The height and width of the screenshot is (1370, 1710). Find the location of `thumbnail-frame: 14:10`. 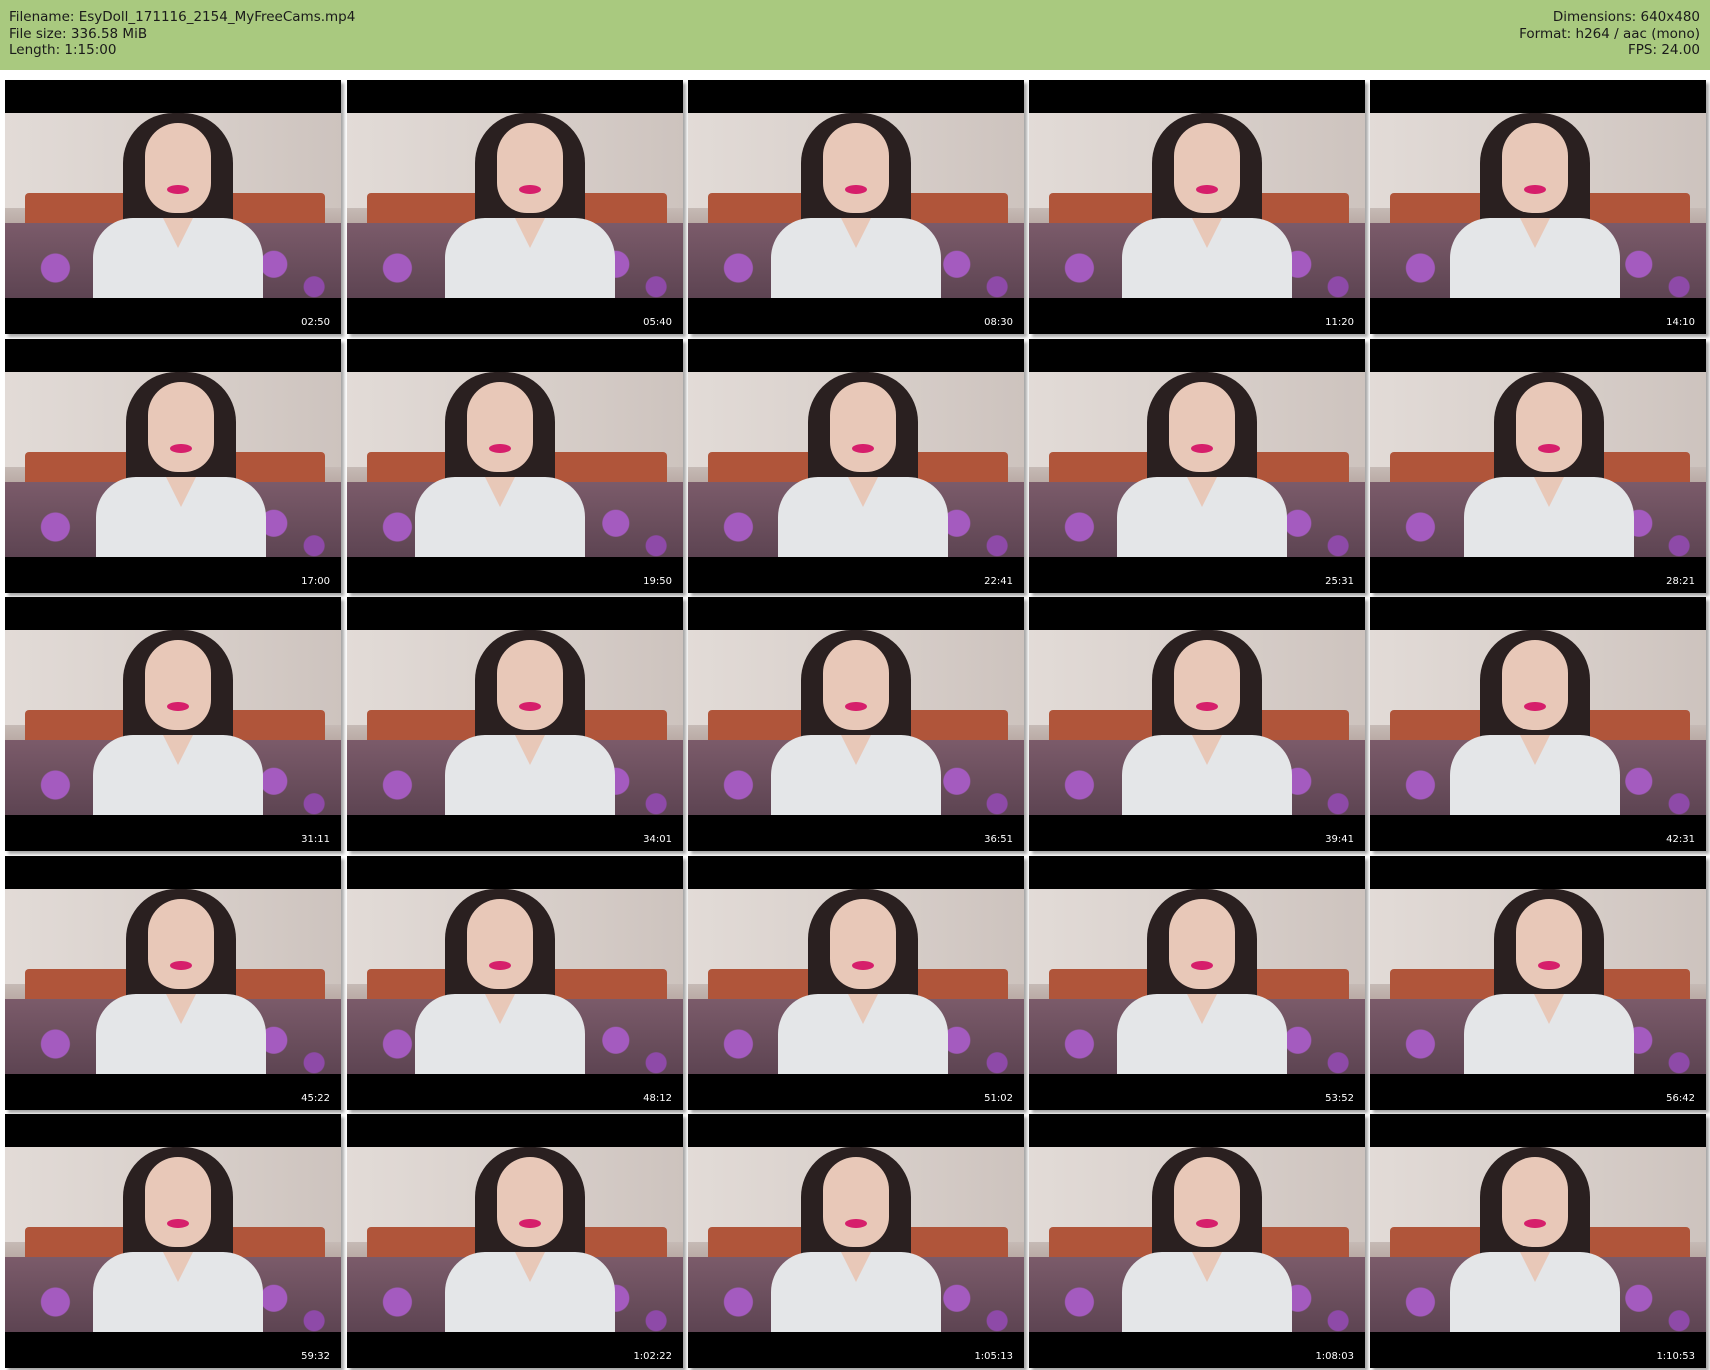

thumbnail-frame: 14:10 is located at coordinates (1538, 207).